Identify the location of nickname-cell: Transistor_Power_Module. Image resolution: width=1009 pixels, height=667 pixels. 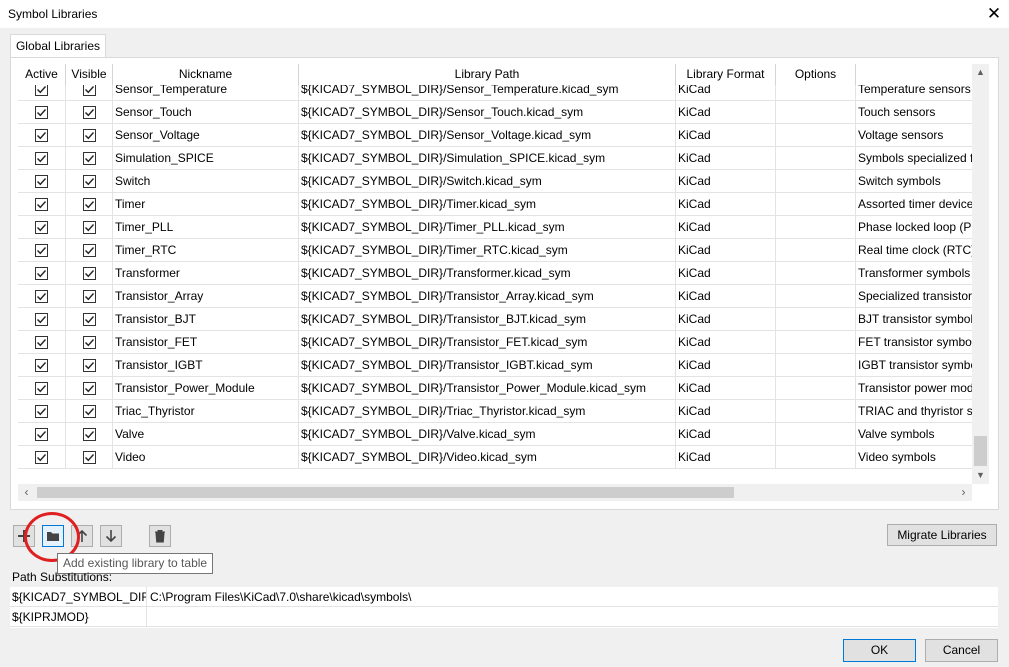
(206, 388).